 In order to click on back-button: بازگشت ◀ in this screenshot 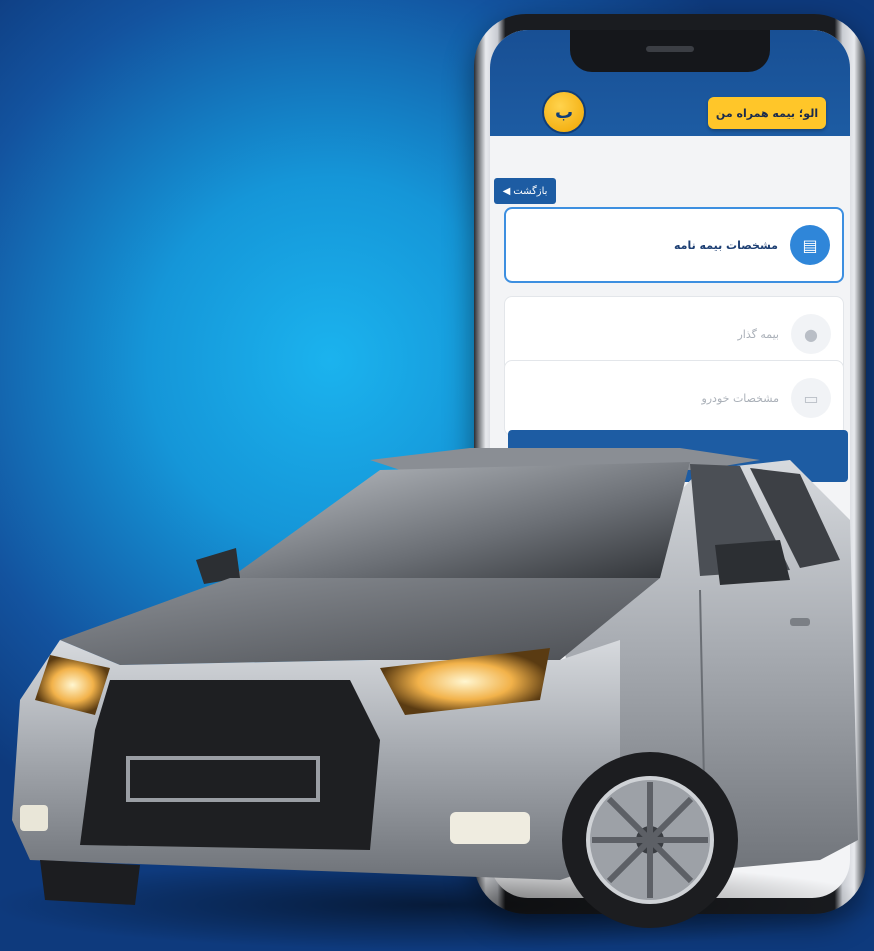, I will do `click(525, 191)`.